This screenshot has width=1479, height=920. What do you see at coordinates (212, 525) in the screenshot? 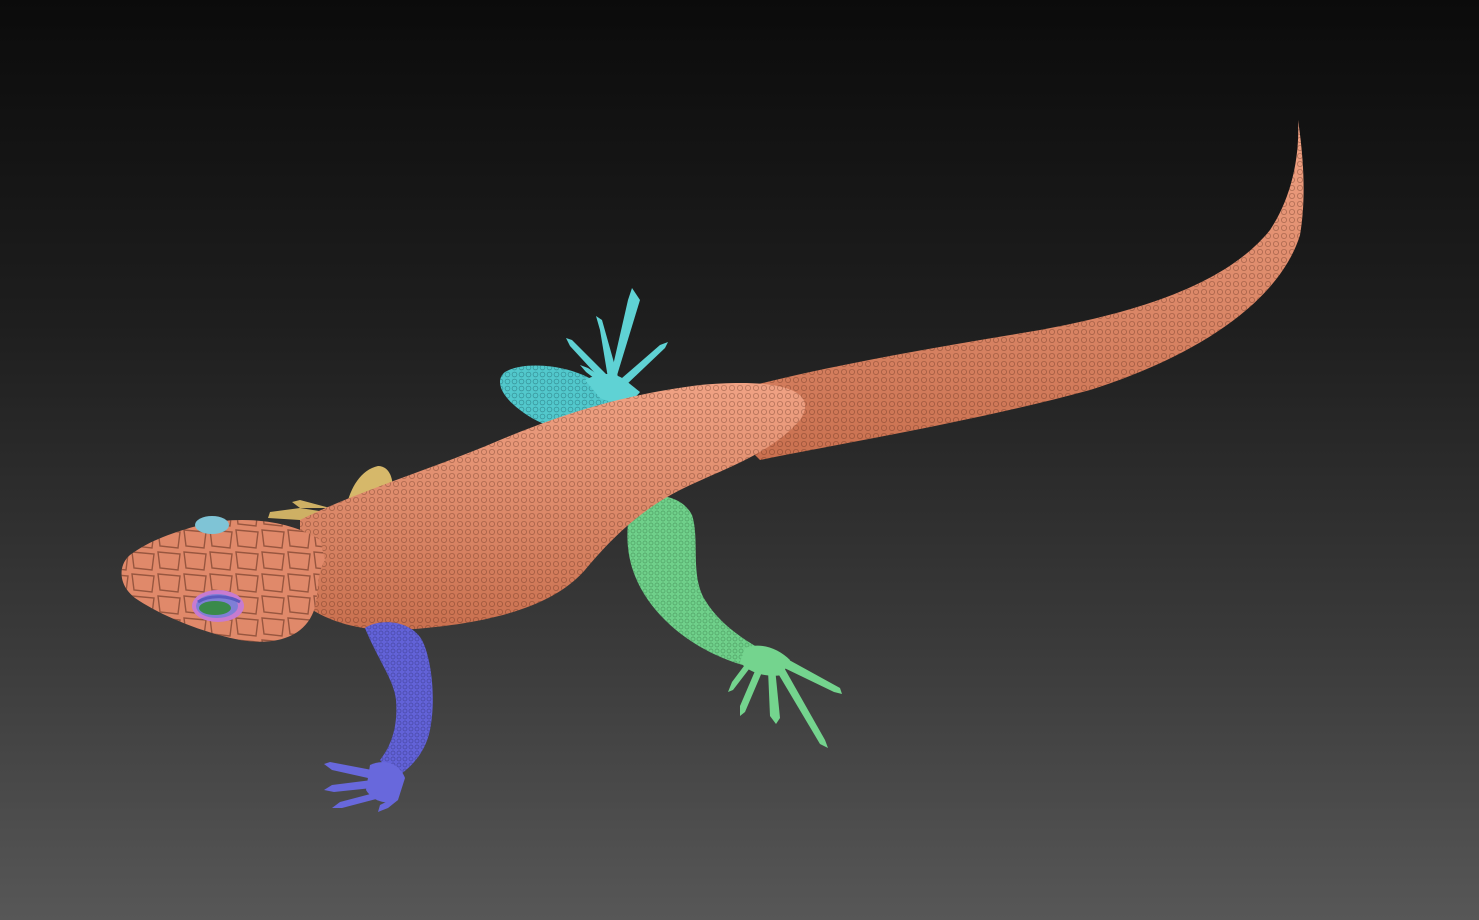
I see `far-eye` at bounding box center [212, 525].